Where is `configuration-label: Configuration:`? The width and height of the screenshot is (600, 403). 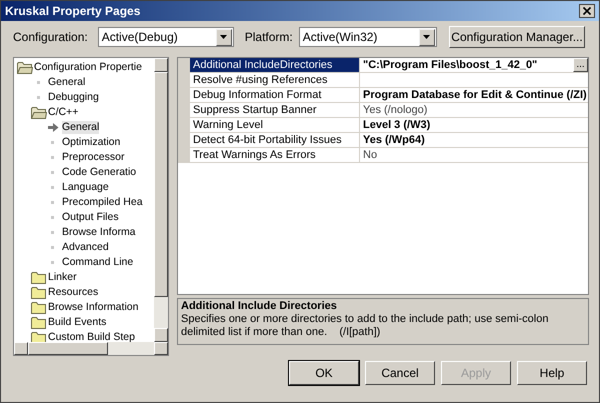 configuration-label: Configuration: is located at coordinates (50, 37).